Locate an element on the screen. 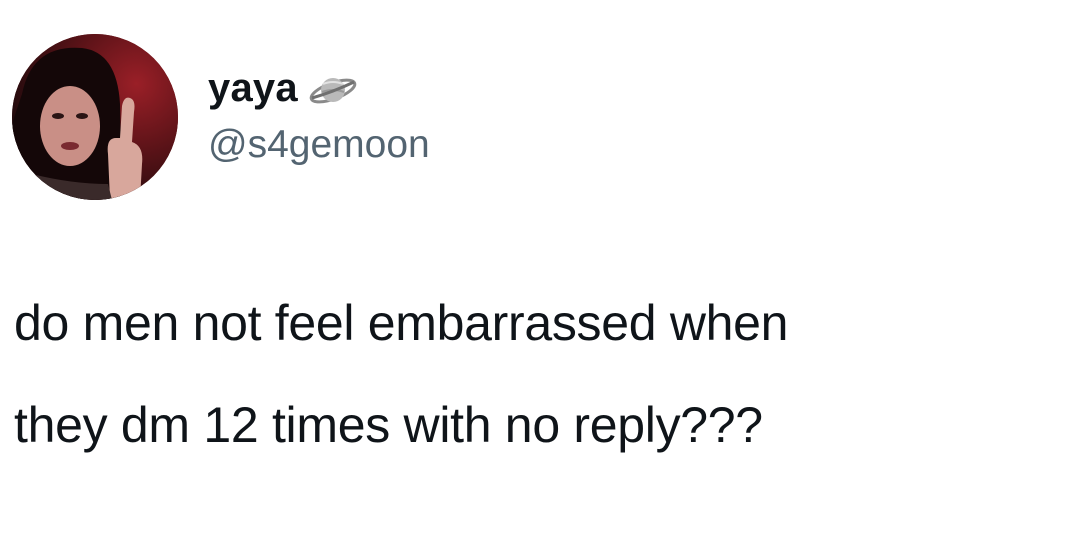  avatar-photo is located at coordinates (95, 117).